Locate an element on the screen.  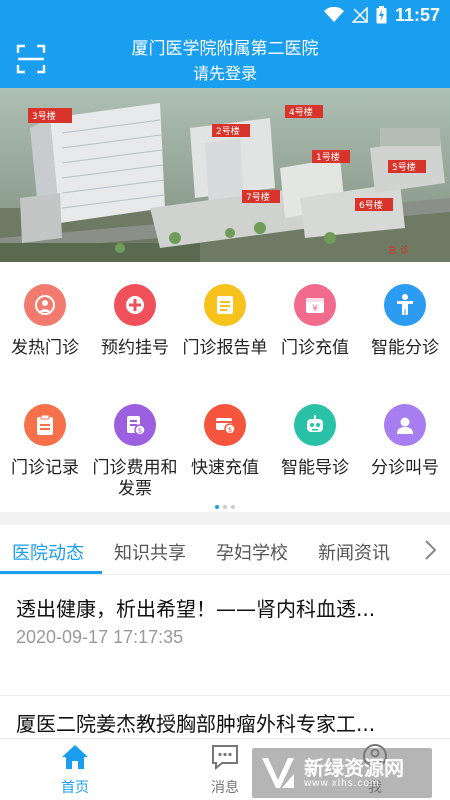
service-fever-clinic: 发热门诊 is located at coordinates (45, 321).